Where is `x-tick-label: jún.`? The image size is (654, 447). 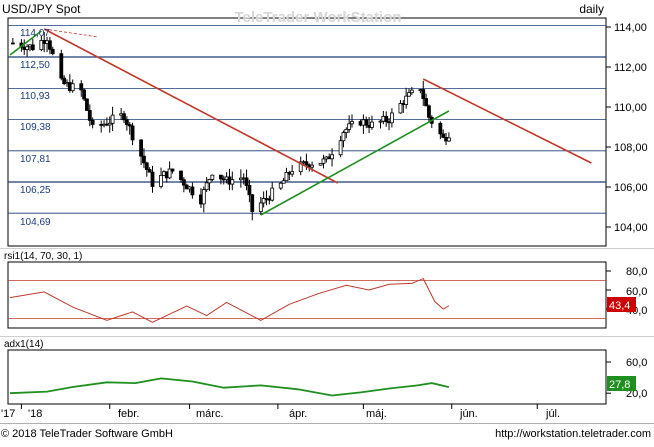
x-tick-label: jún. is located at coordinates (468, 414).